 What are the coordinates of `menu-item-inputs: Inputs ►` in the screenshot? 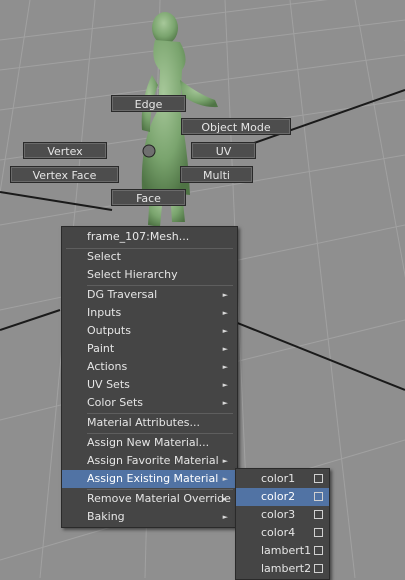 It's located at (149, 313).